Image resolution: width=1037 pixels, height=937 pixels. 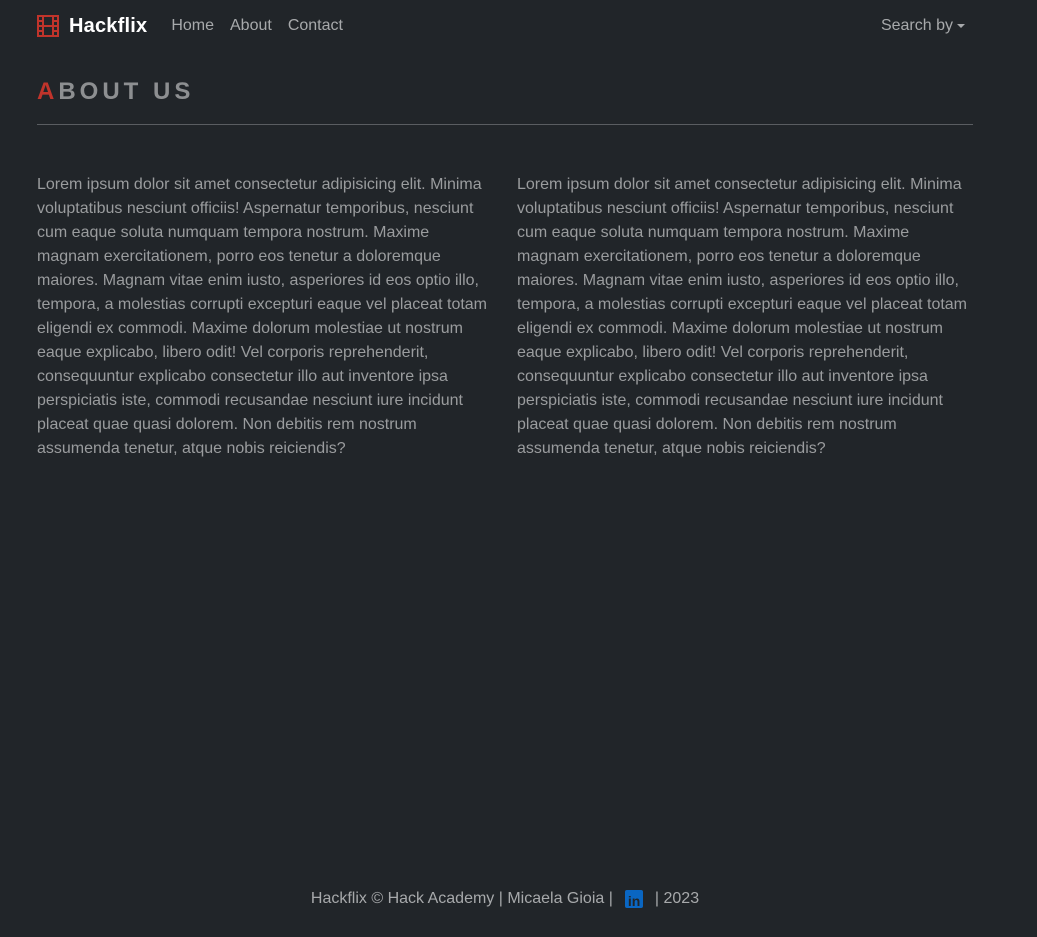 I want to click on caret-down-icon, so click(x=961, y=26).